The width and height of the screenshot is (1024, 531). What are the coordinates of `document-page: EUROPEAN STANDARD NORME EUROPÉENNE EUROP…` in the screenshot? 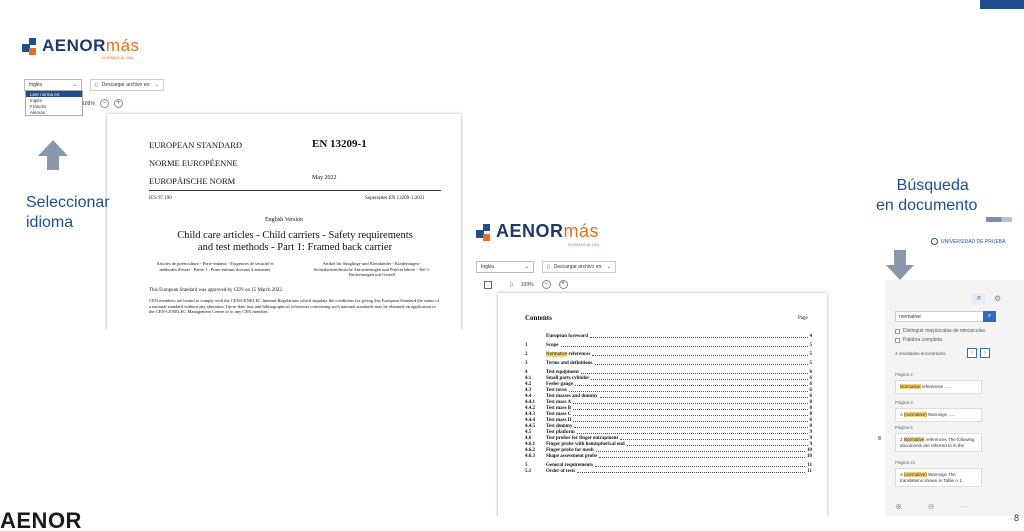 It's located at (284, 222).